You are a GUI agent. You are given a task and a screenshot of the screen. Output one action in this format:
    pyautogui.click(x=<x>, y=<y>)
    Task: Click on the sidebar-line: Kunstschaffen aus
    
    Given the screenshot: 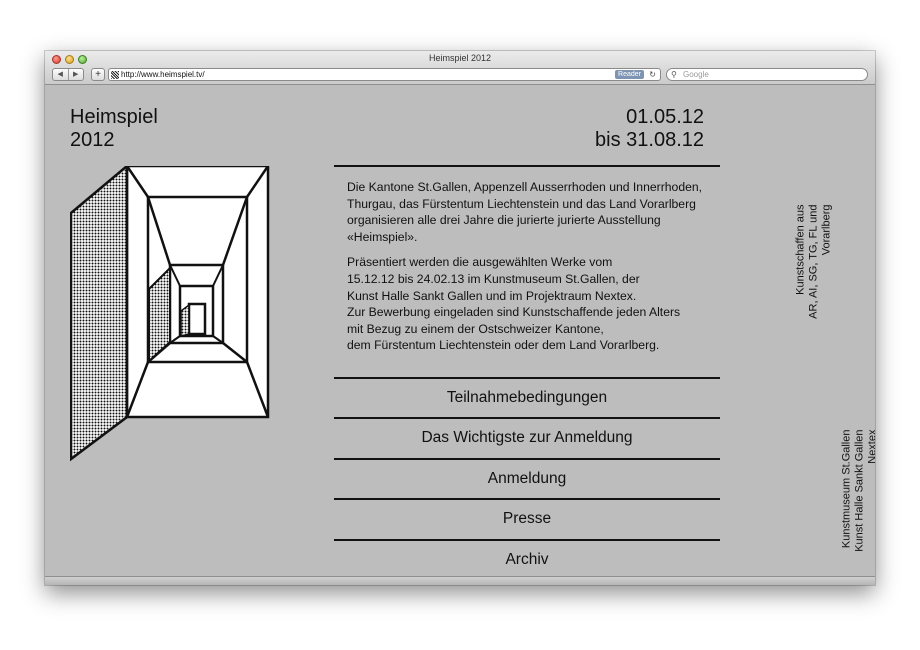 What is the action you would take?
    pyautogui.click(x=800, y=249)
    